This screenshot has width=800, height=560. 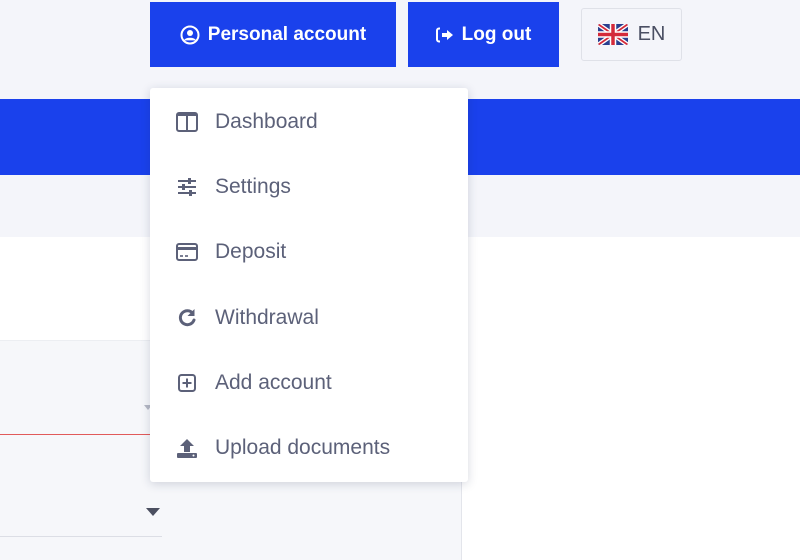 What do you see at coordinates (190, 35) in the screenshot?
I see `user-circle-icon` at bounding box center [190, 35].